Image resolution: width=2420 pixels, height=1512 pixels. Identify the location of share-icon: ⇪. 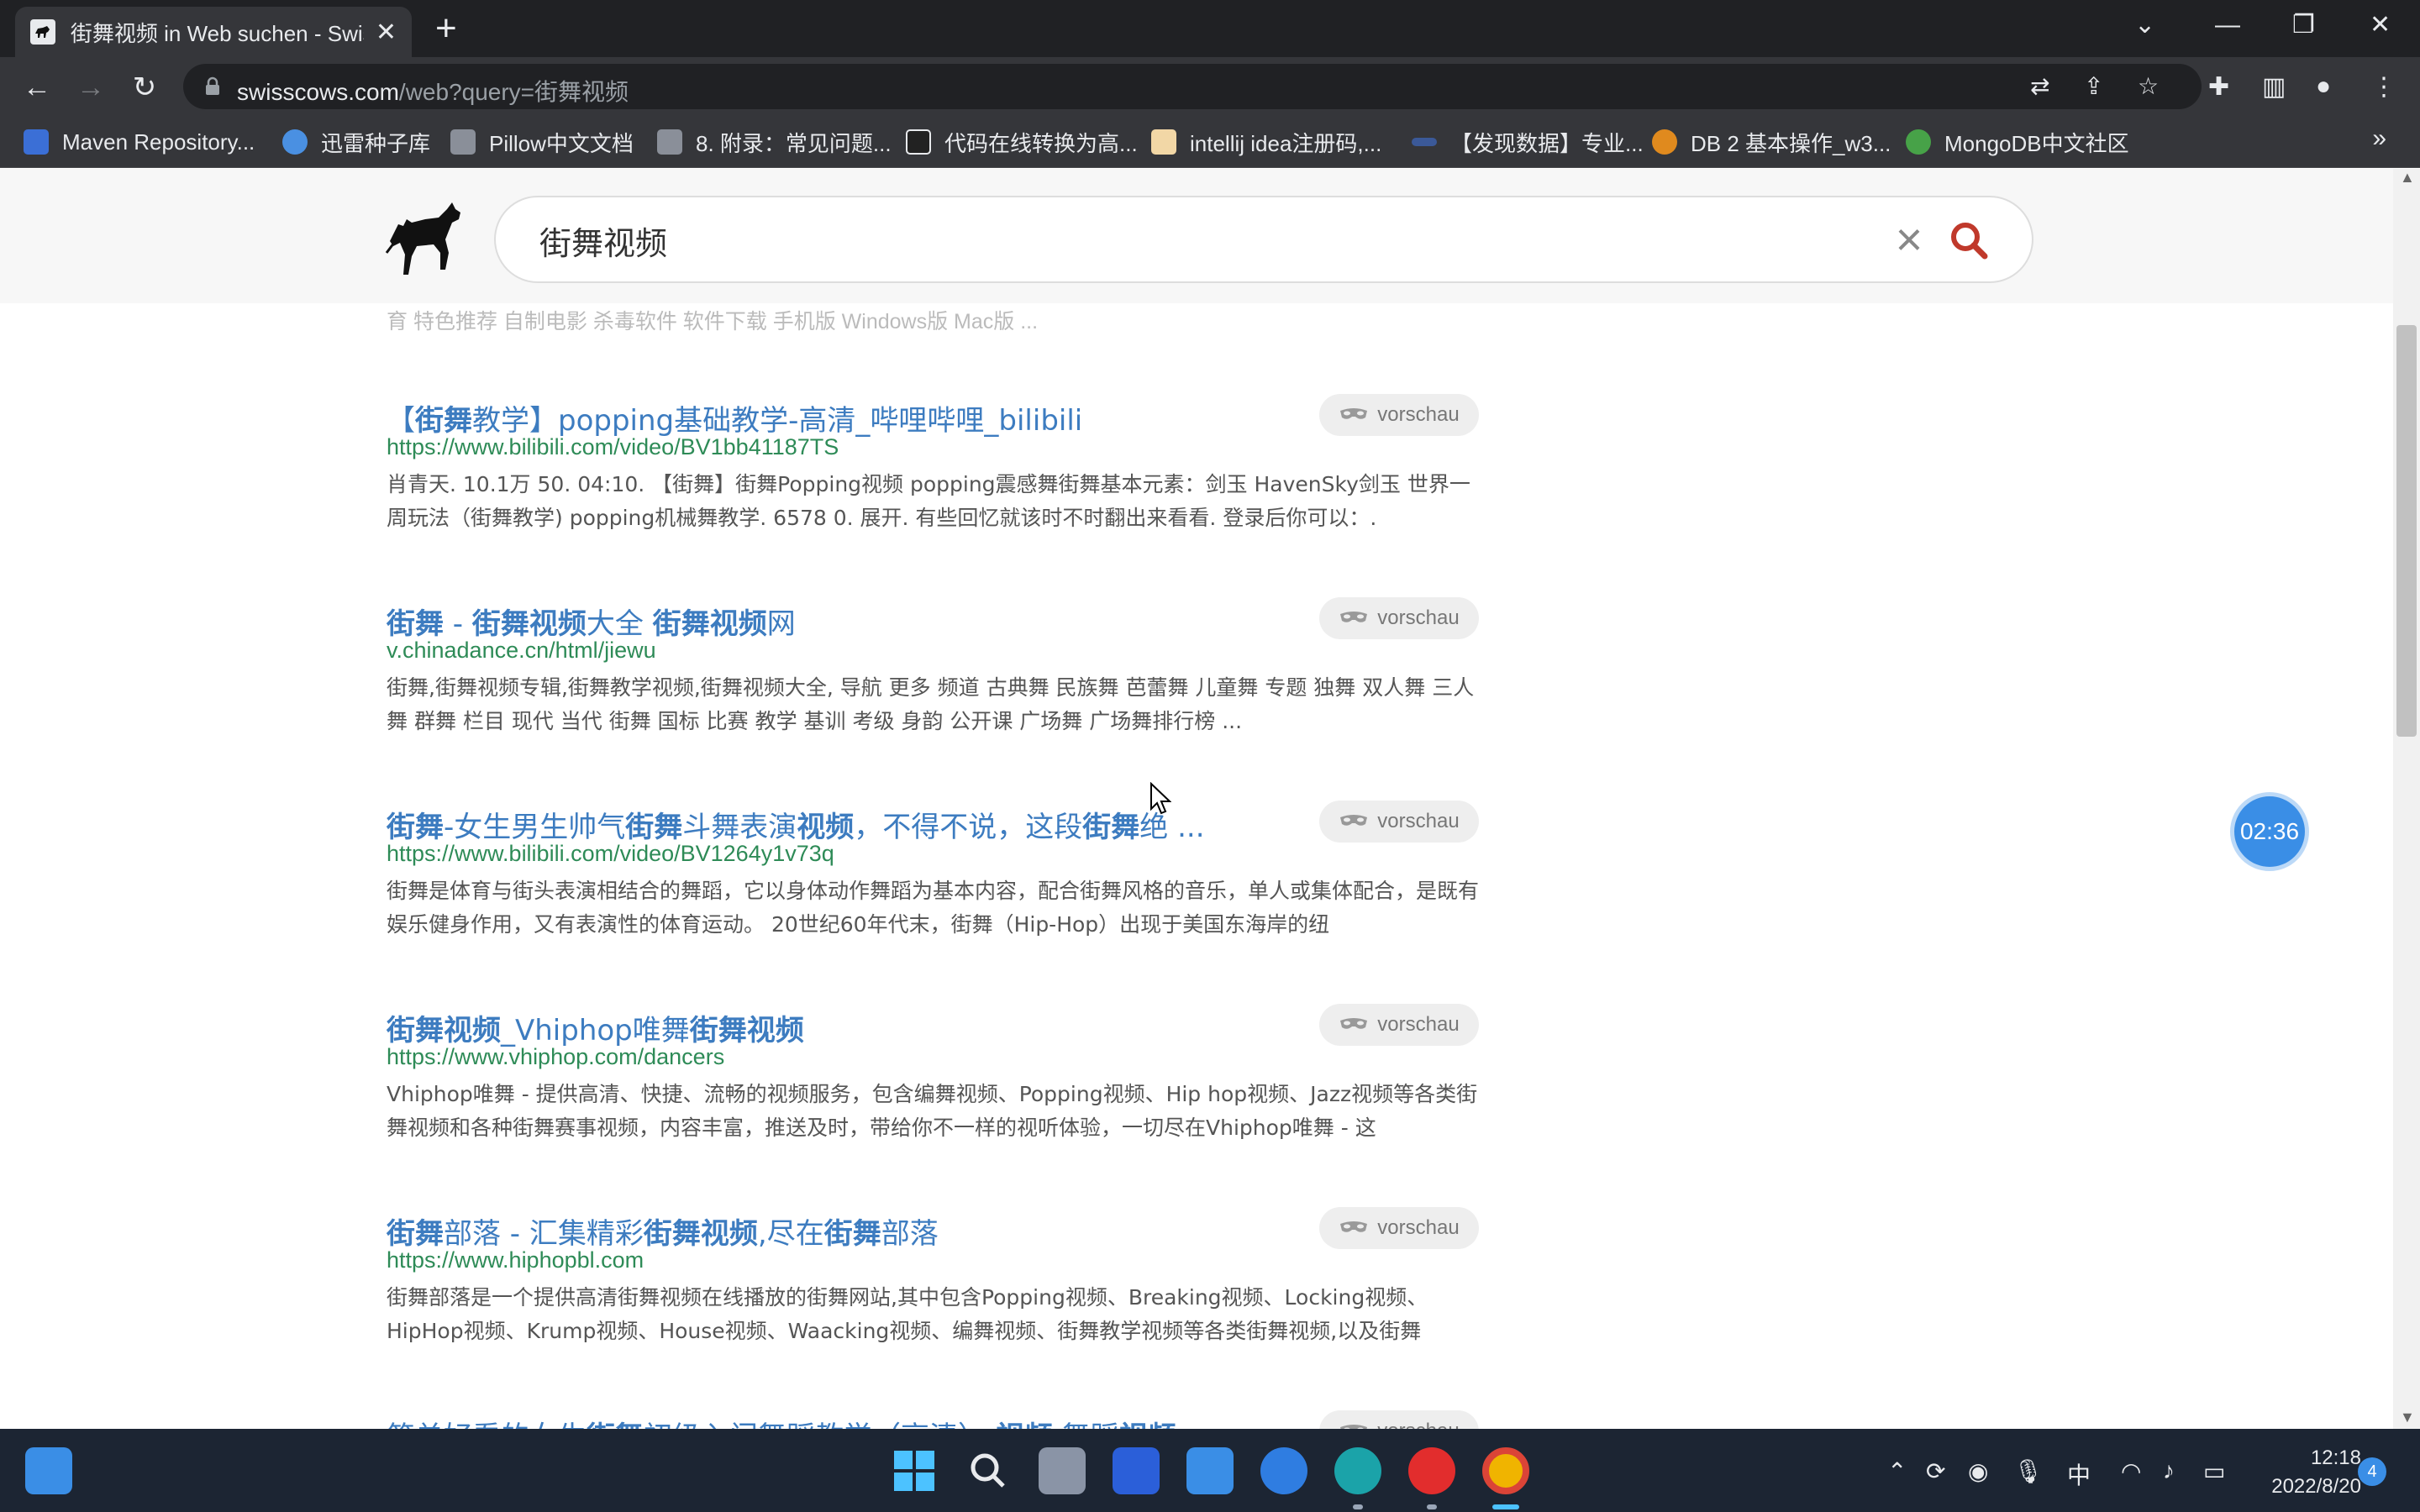
(2093, 86).